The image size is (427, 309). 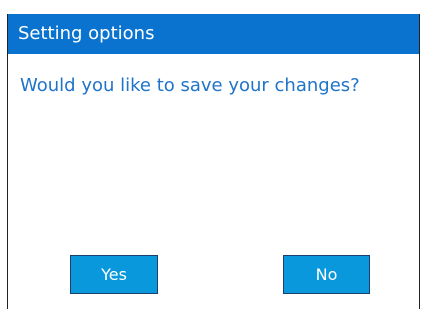 What do you see at coordinates (86, 33) in the screenshot?
I see `dialog-title: Setting options` at bounding box center [86, 33].